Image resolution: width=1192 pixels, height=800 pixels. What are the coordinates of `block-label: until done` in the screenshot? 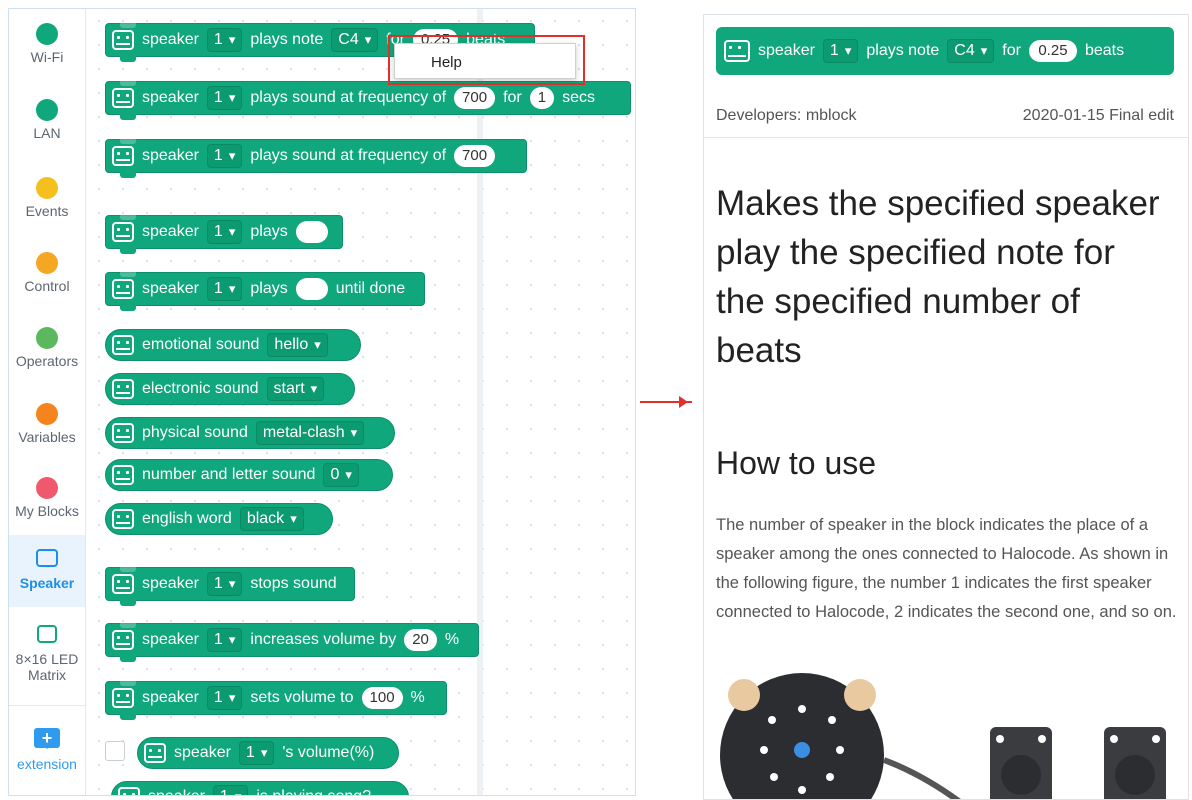 It's located at (370, 288).